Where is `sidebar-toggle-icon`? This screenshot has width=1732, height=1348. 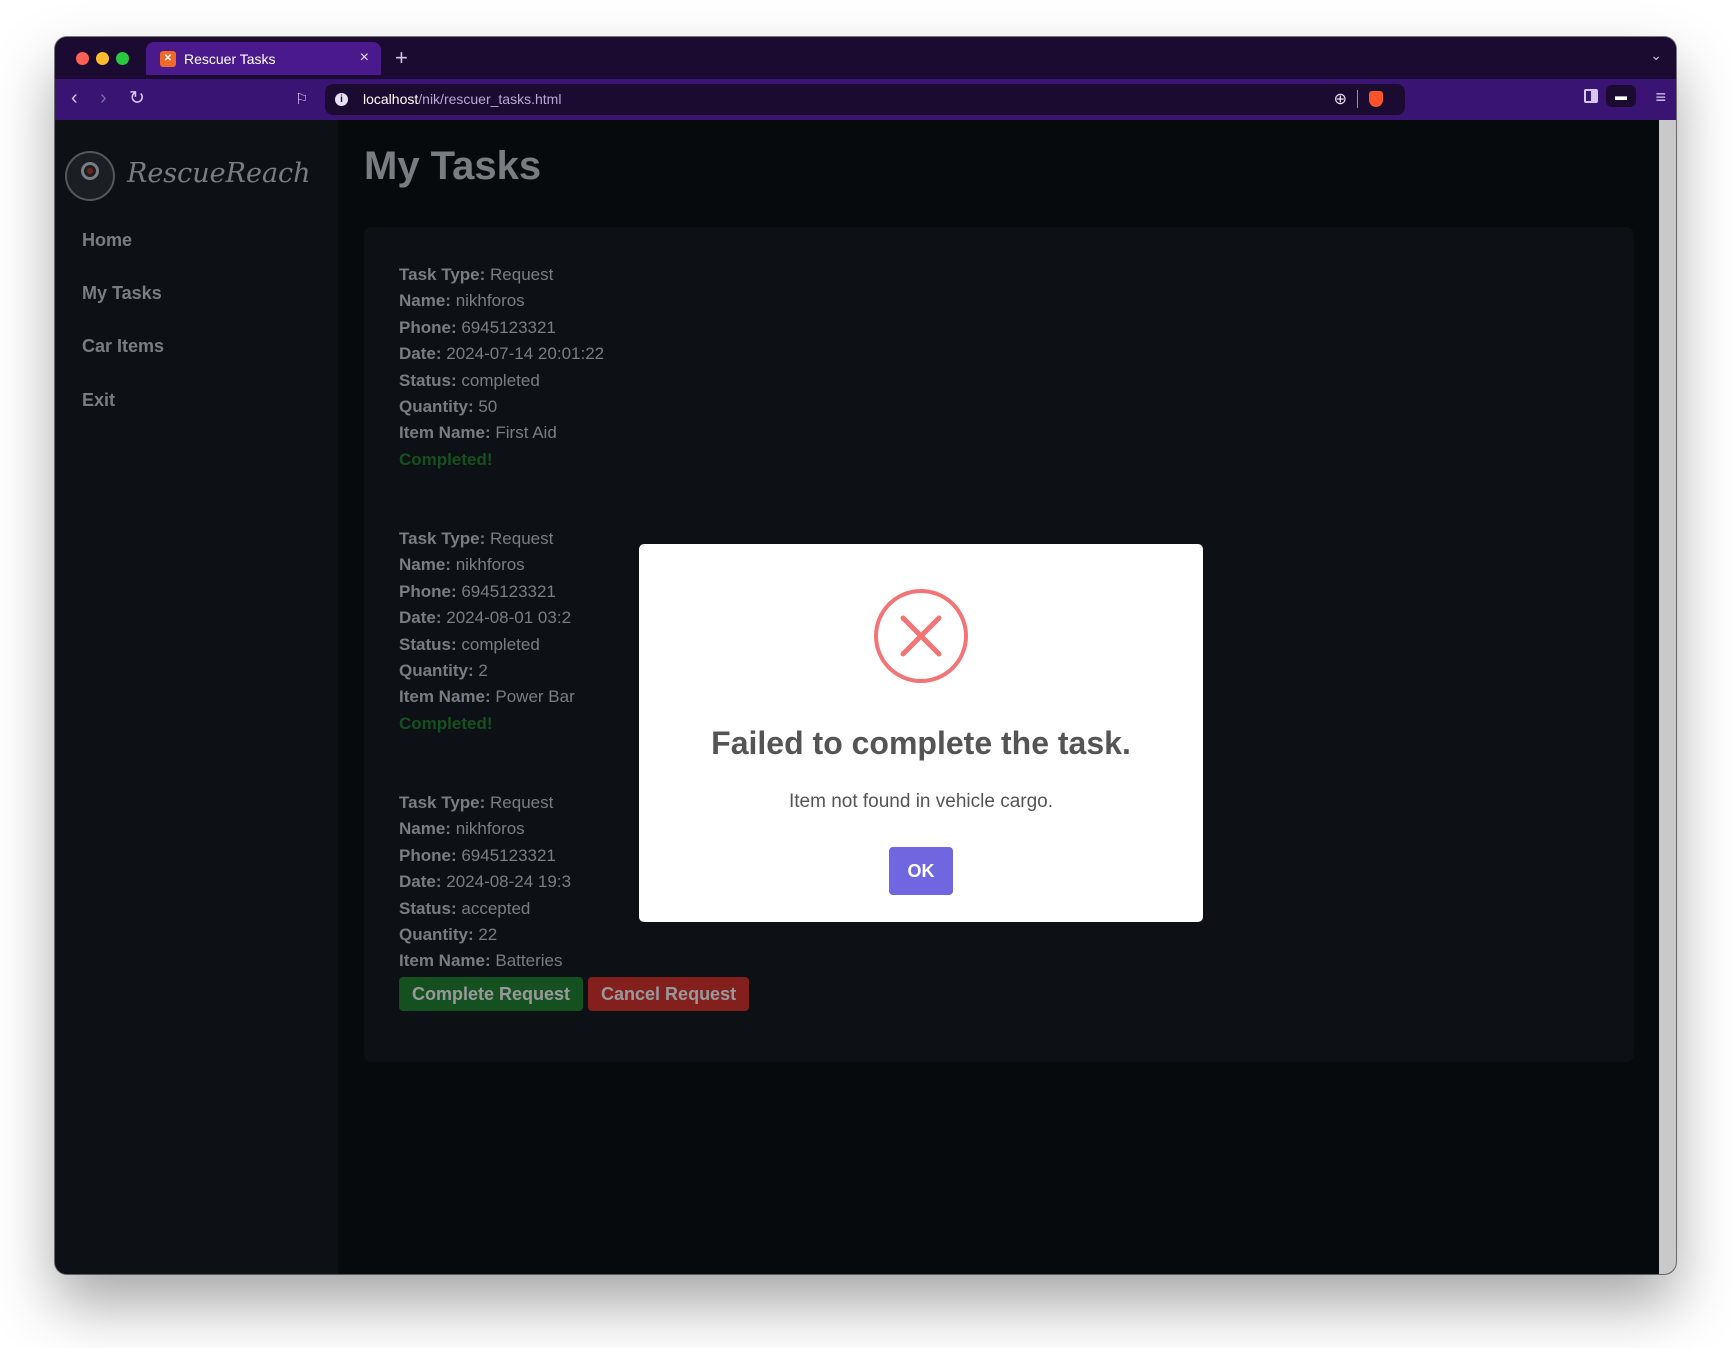 sidebar-toggle-icon is located at coordinates (1591, 96).